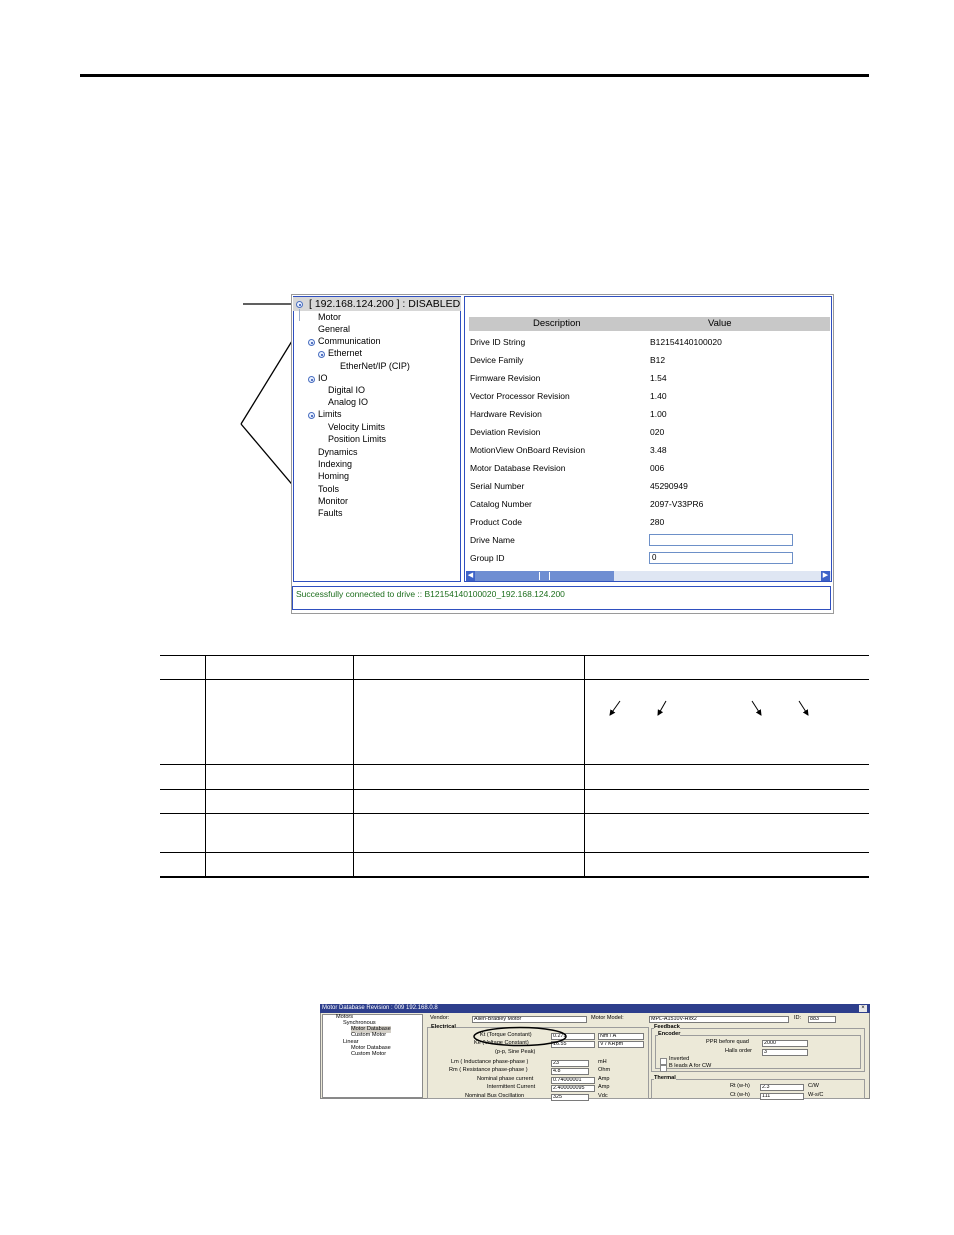  What do you see at coordinates (573, 1080) in the screenshot?
I see `field-input: 0.74000001` at bounding box center [573, 1080].